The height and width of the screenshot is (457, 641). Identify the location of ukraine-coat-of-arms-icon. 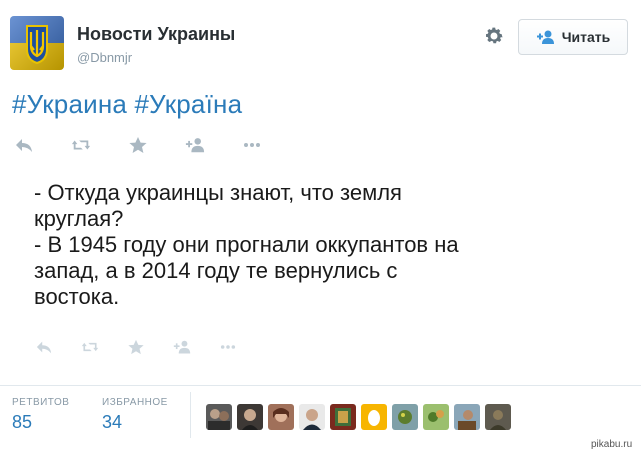
(37, 43).